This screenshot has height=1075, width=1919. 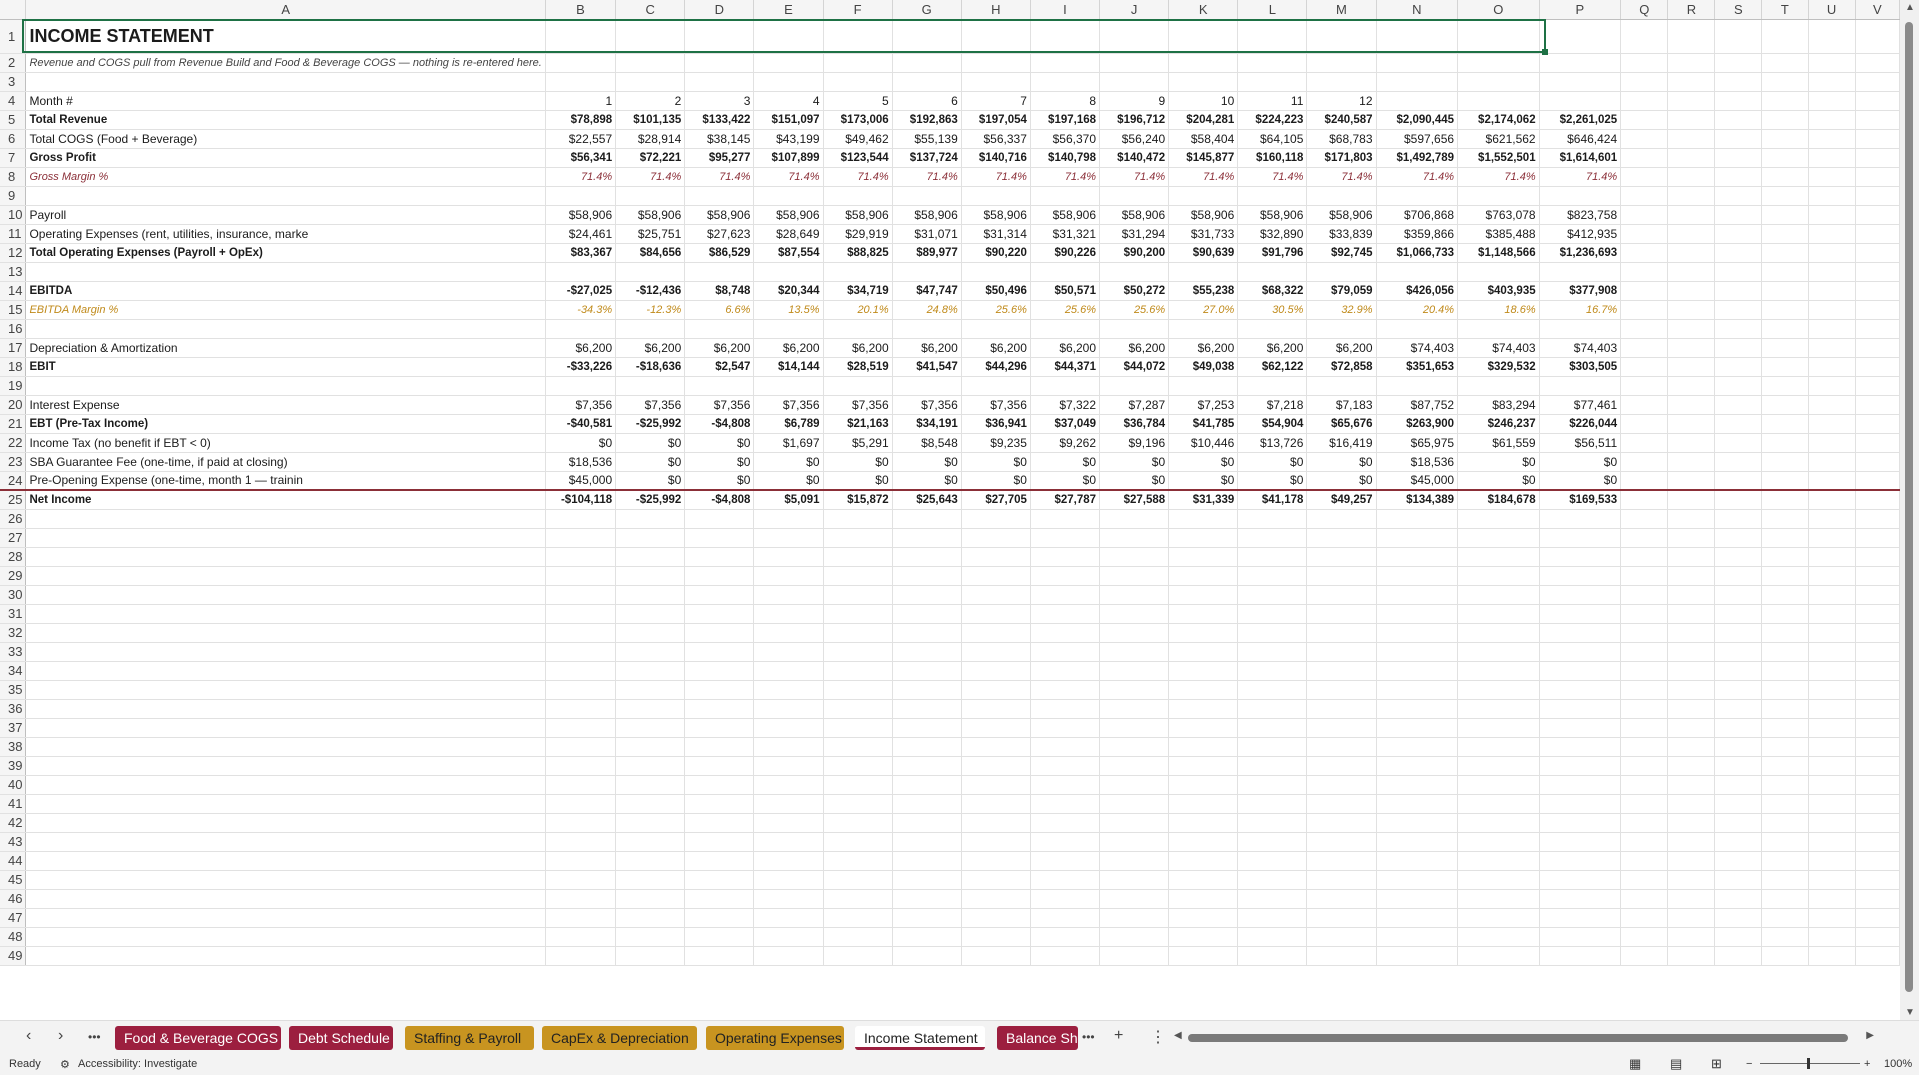 I want to click on row-header: 28, so click(x=13, y=557).